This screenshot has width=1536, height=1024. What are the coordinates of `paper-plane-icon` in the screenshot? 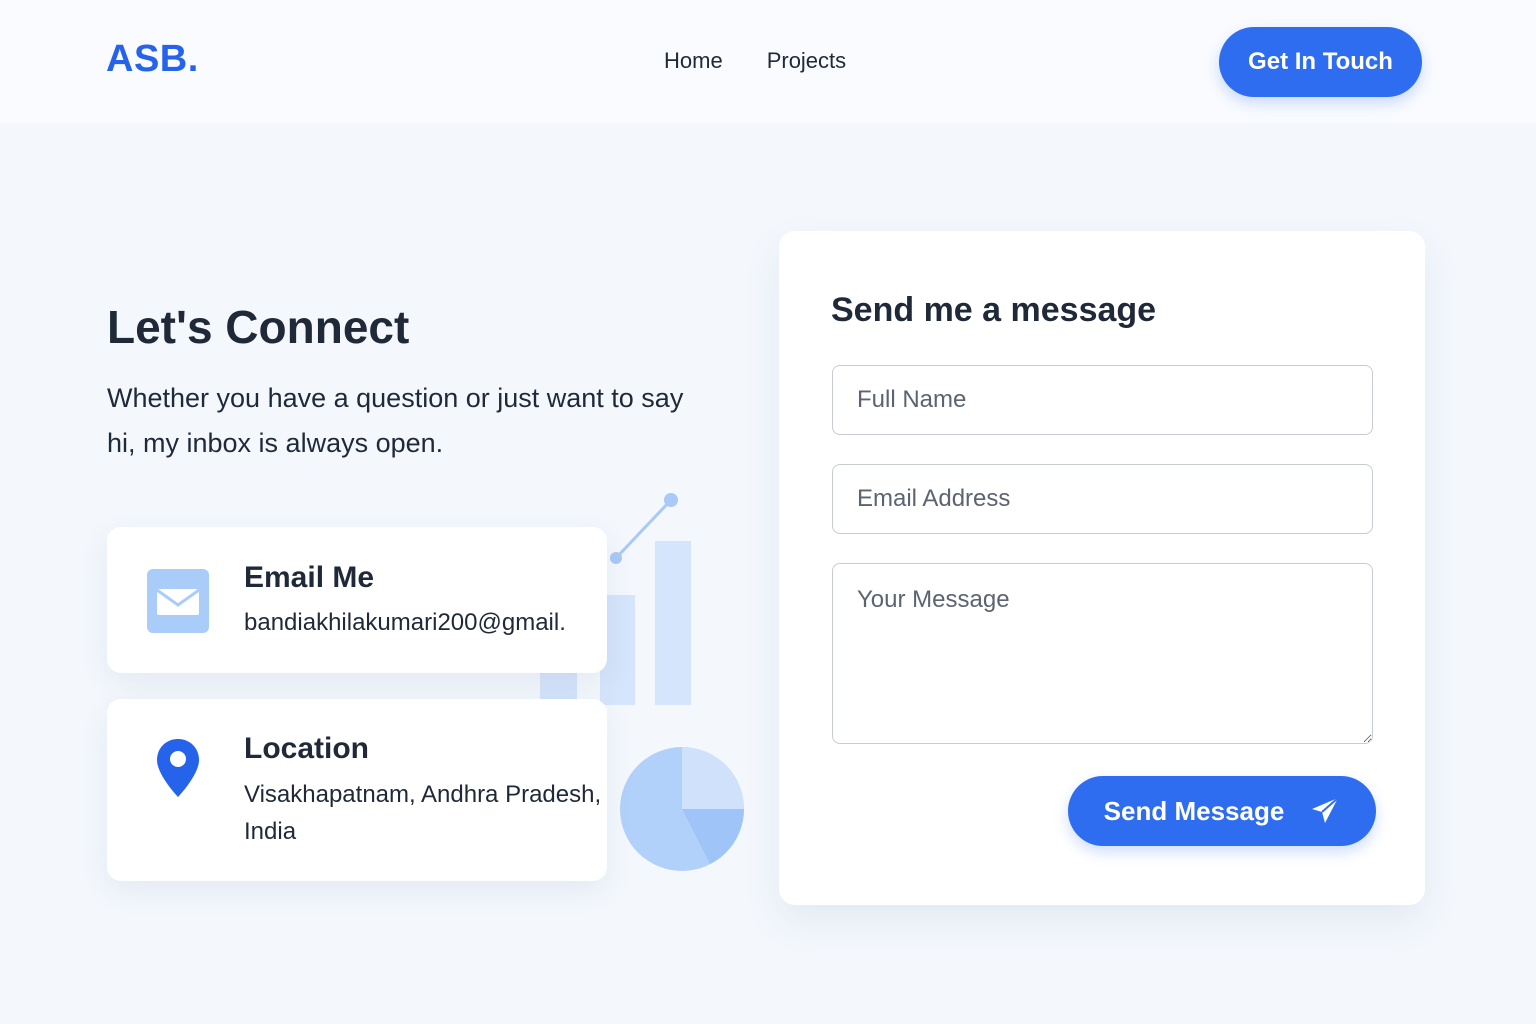 It's located at (1325, 810).